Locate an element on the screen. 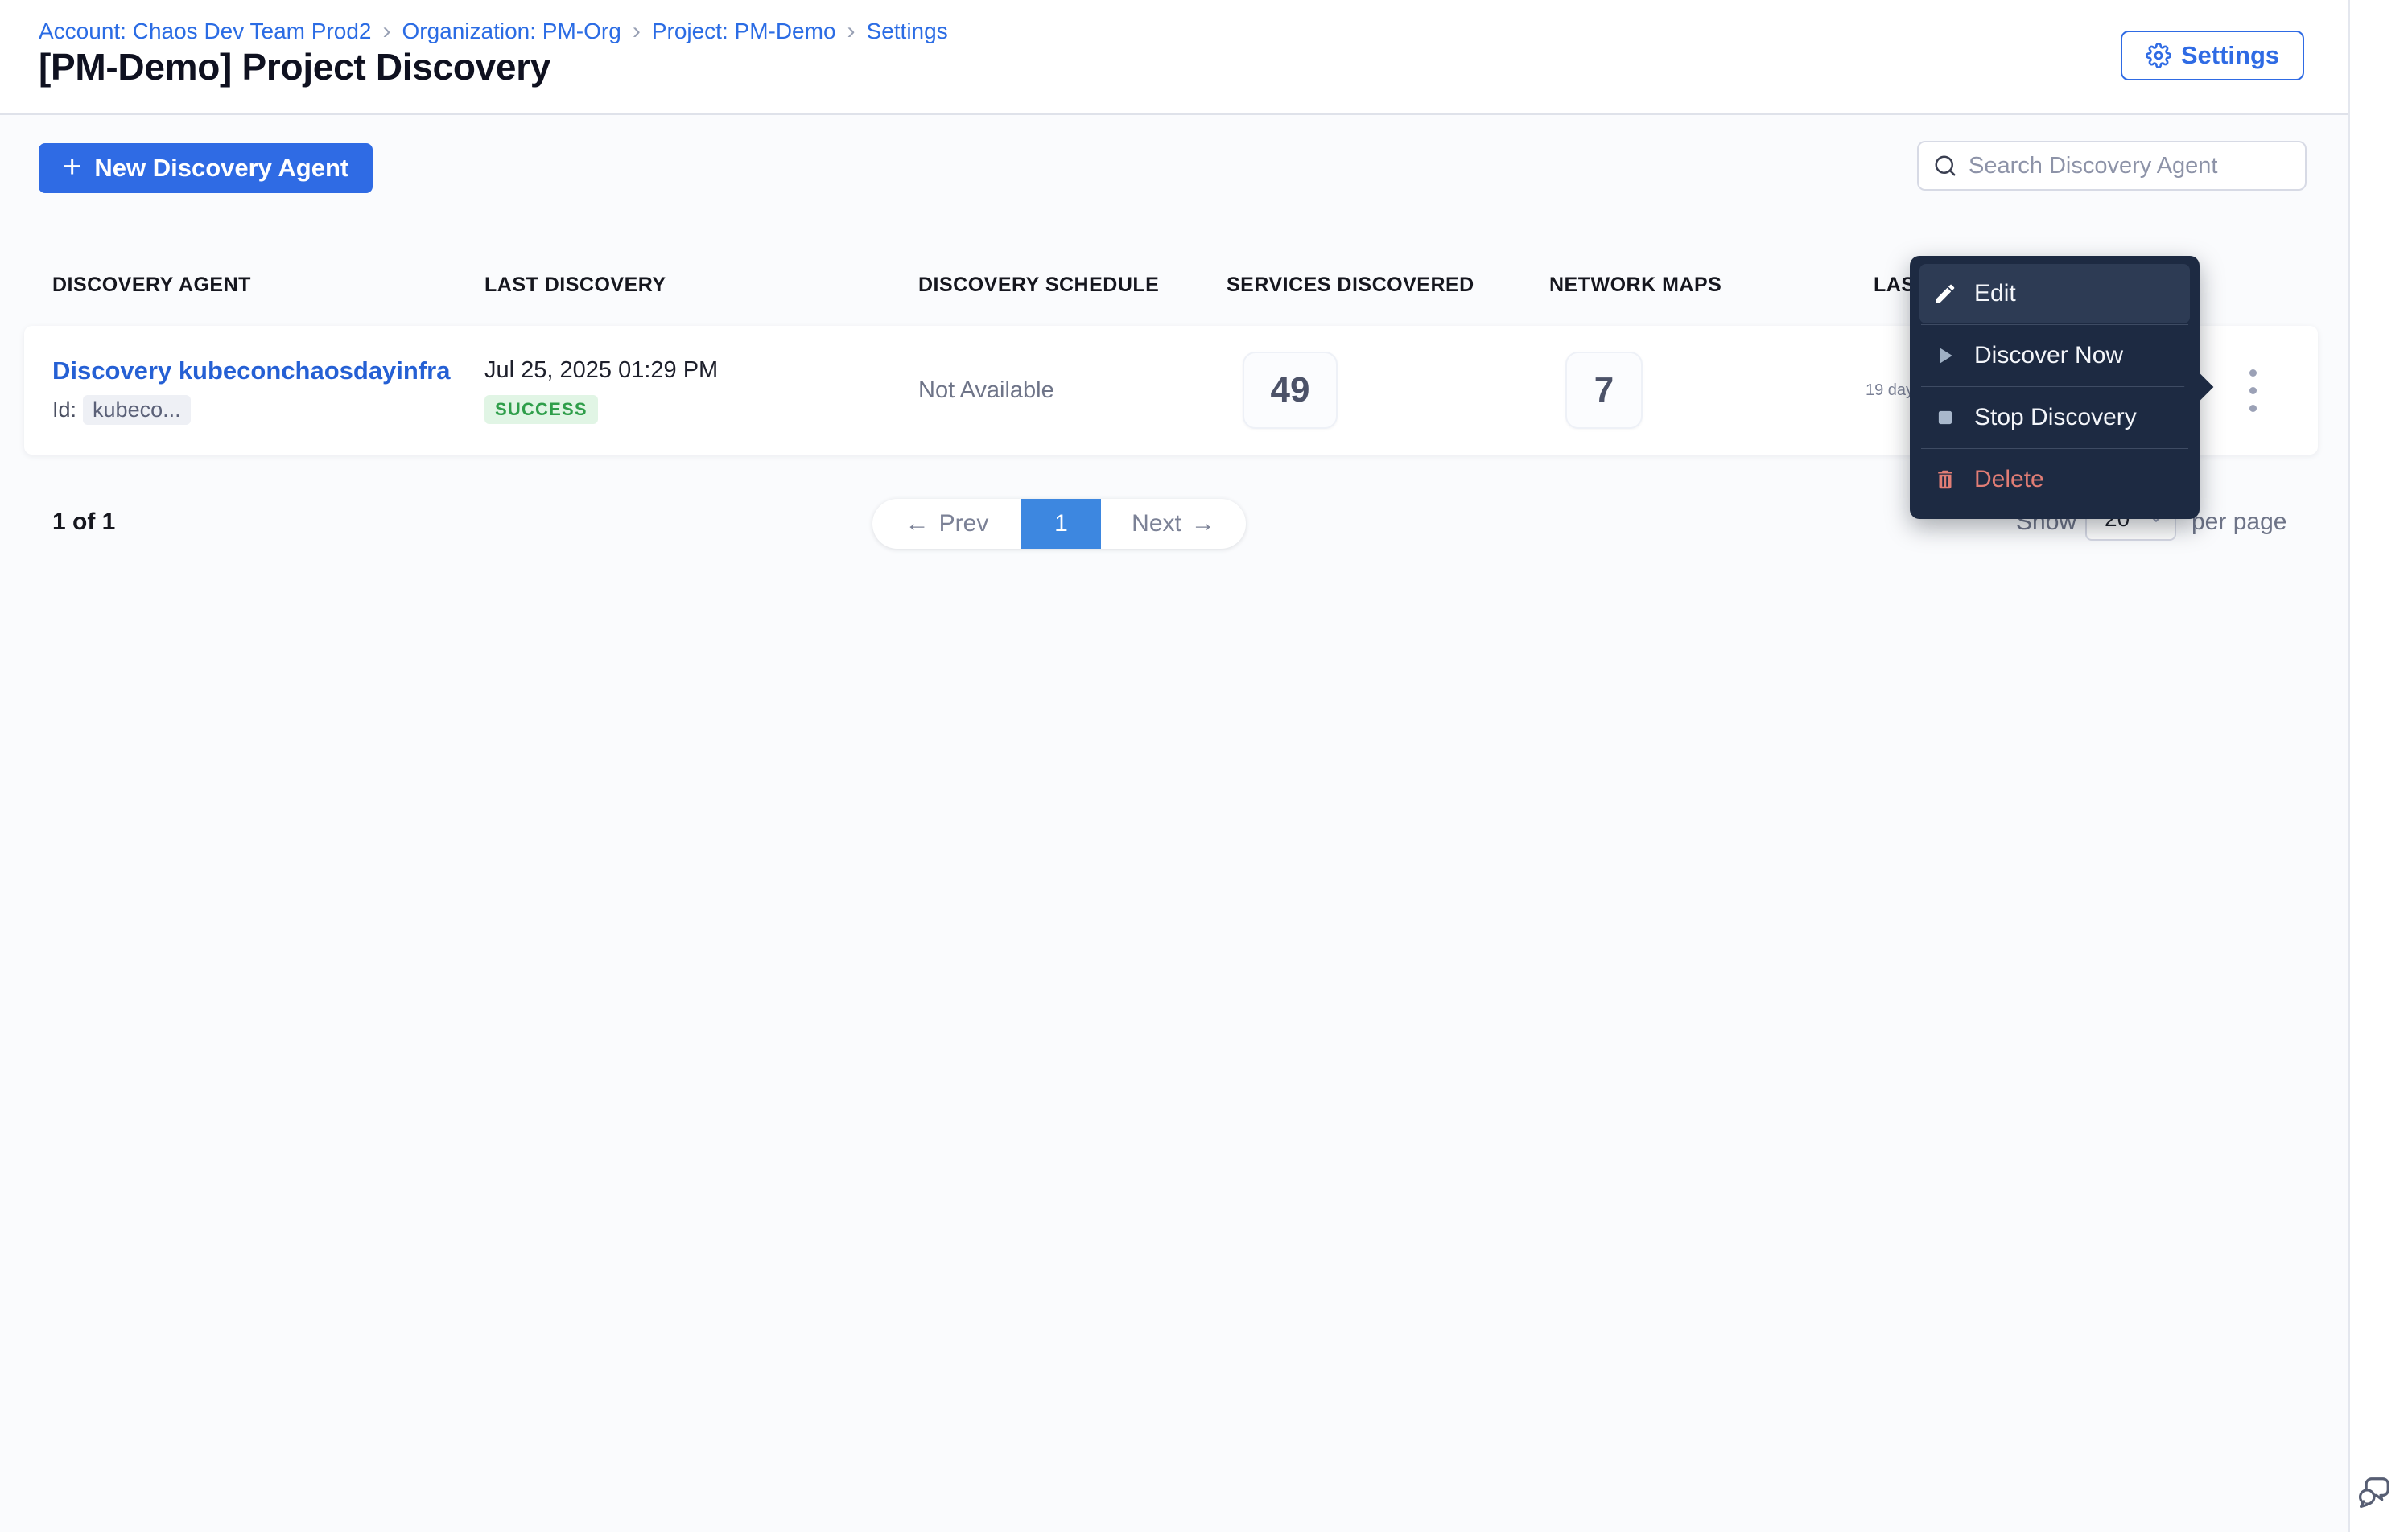  page-title: [PM-Demo] Project Discovery is located at coordinates (295, 67).